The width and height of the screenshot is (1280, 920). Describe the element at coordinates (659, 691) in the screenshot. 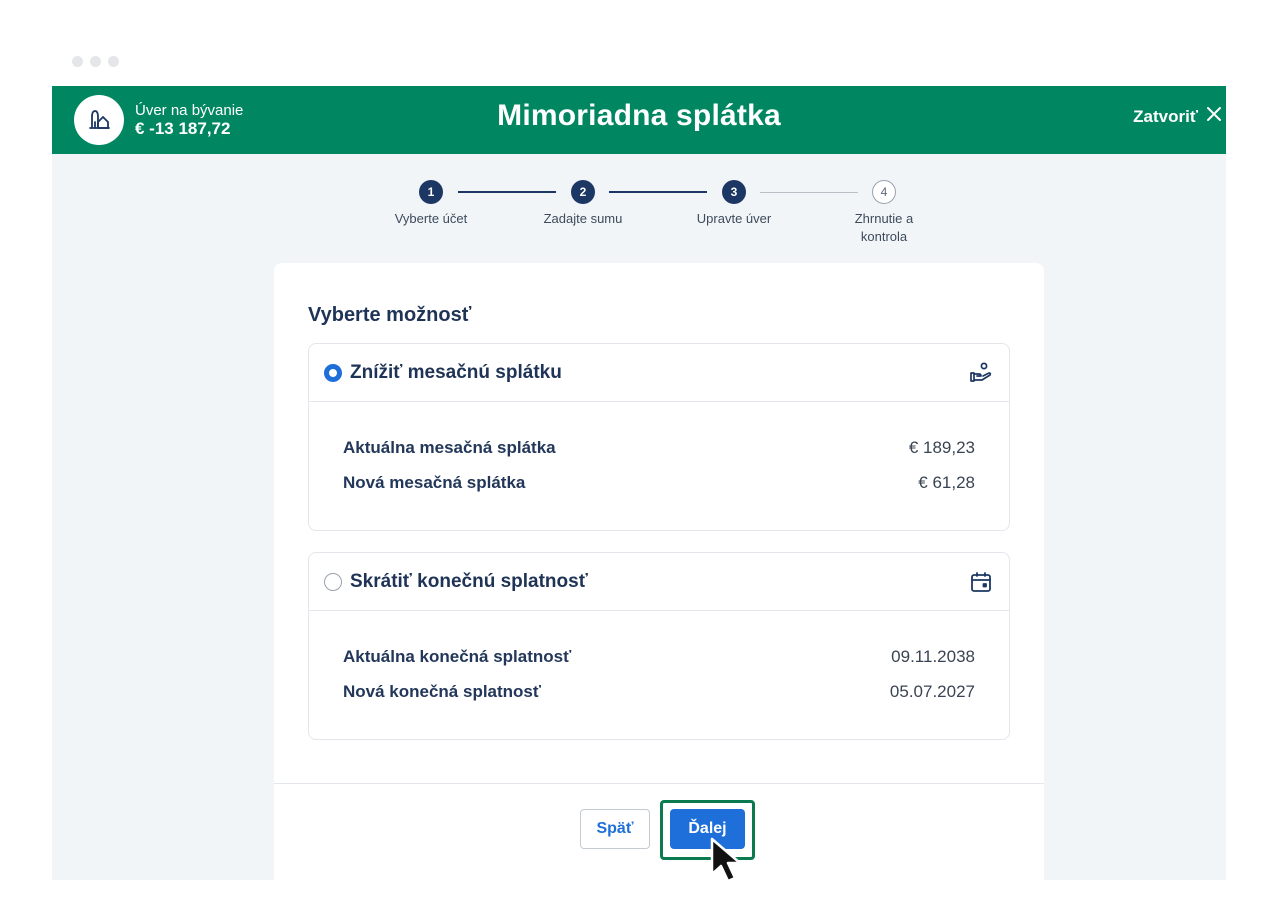

I see `detail-row: Nová konečná splatnosť 05.07.2027` at that location.